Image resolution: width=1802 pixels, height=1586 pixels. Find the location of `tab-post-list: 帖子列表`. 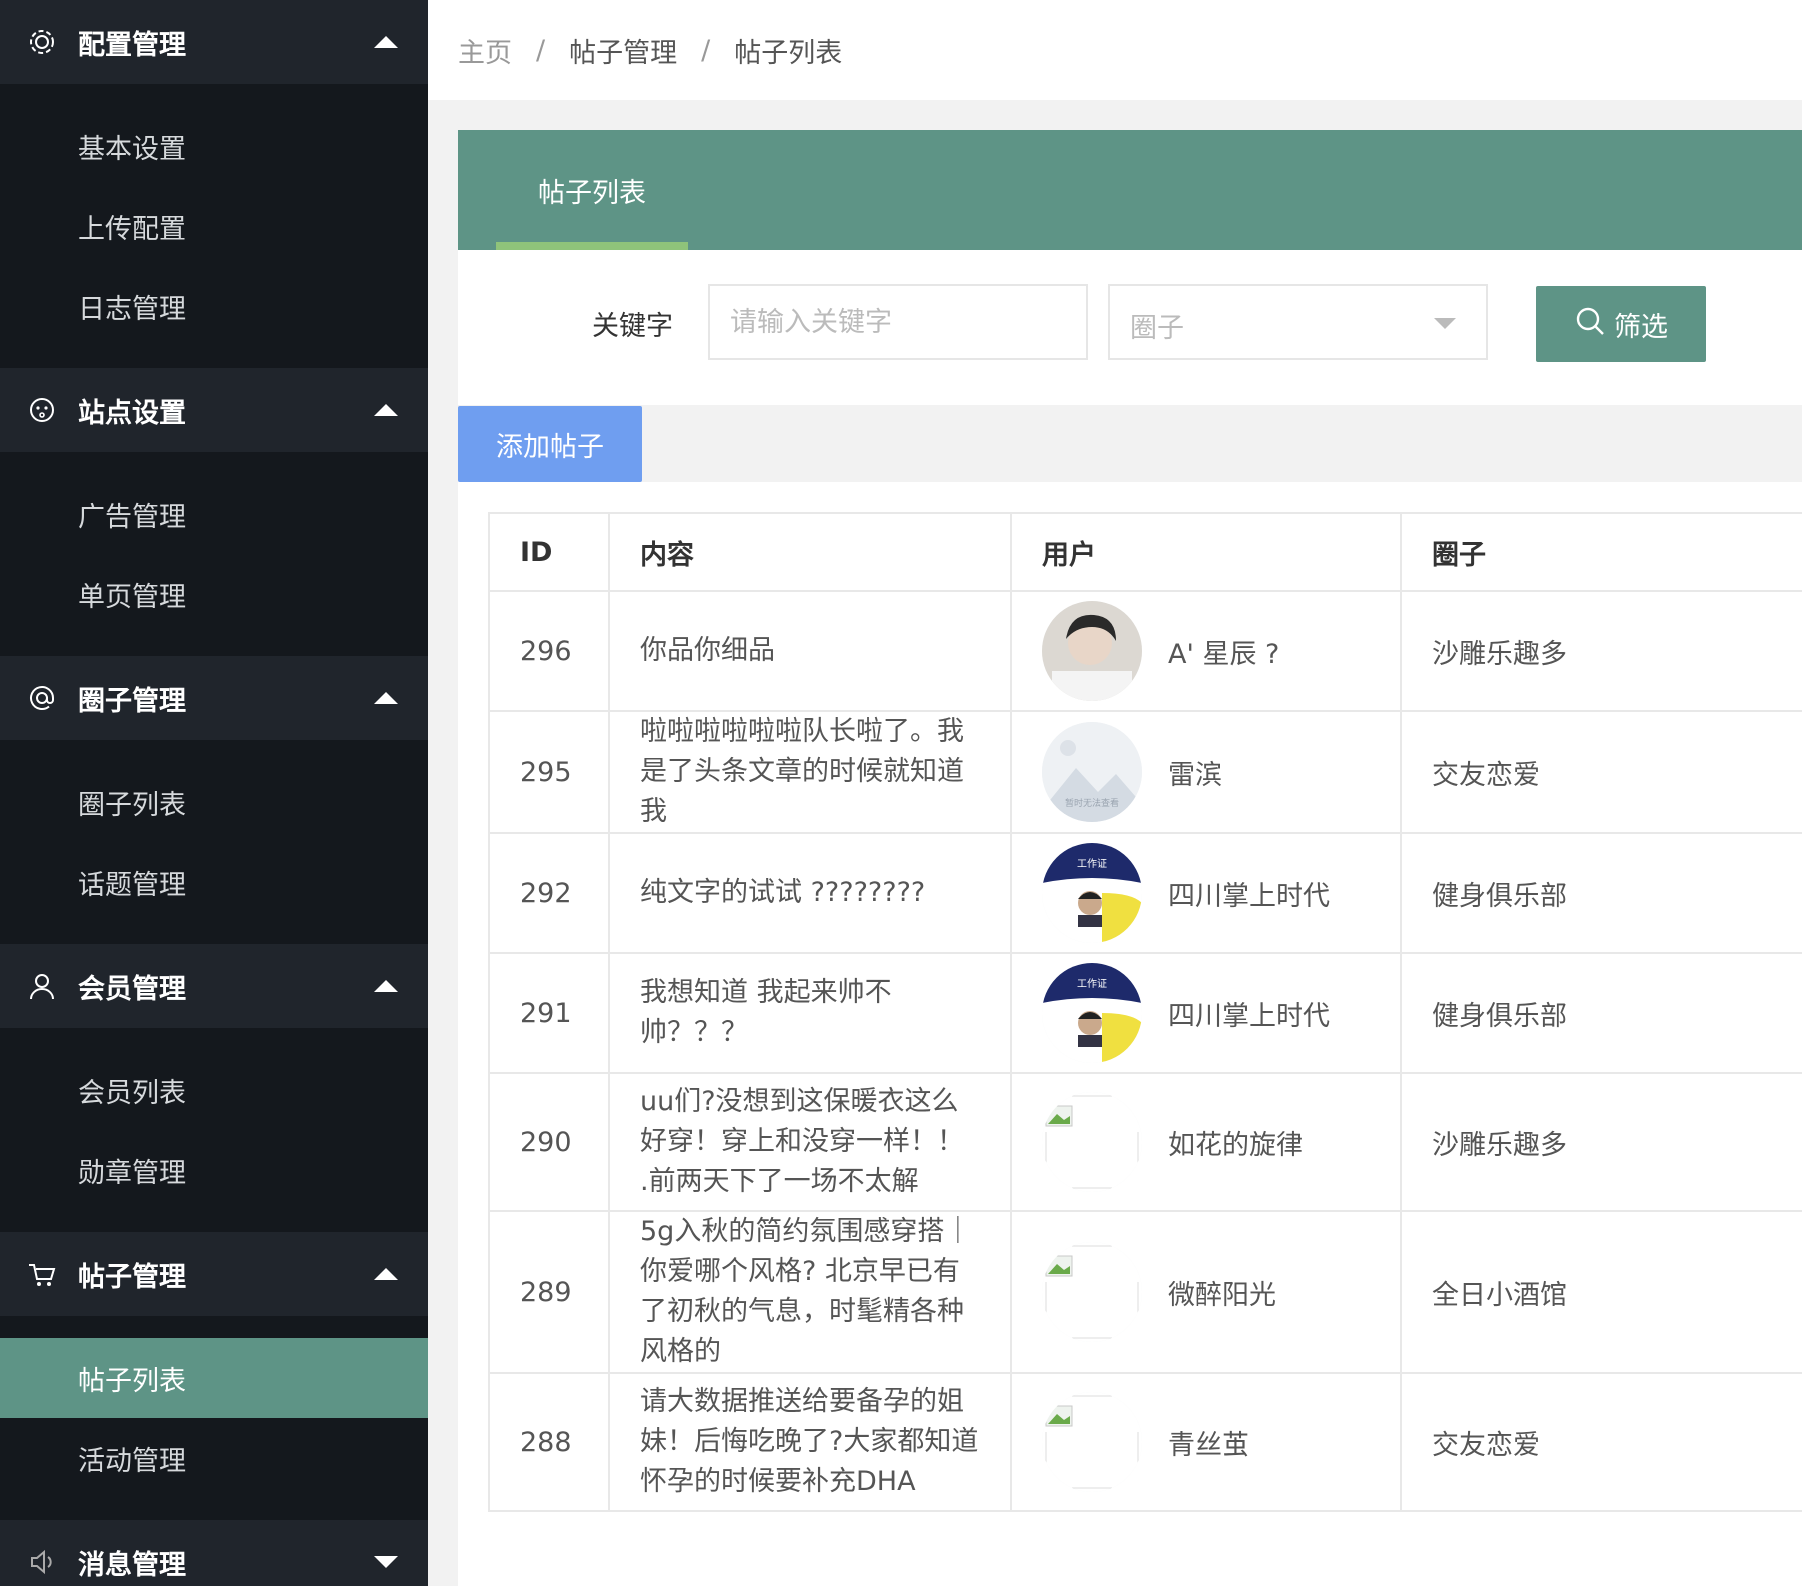

tab-post-list: 帖子列表 is located at coordinates (592, 190).